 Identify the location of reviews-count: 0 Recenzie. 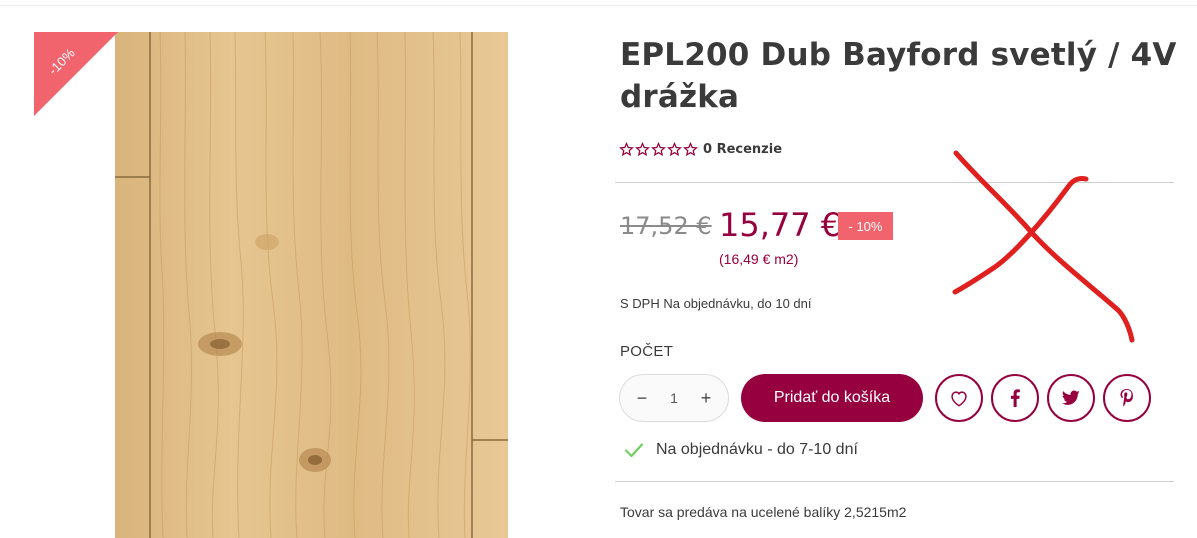
(742, 149).